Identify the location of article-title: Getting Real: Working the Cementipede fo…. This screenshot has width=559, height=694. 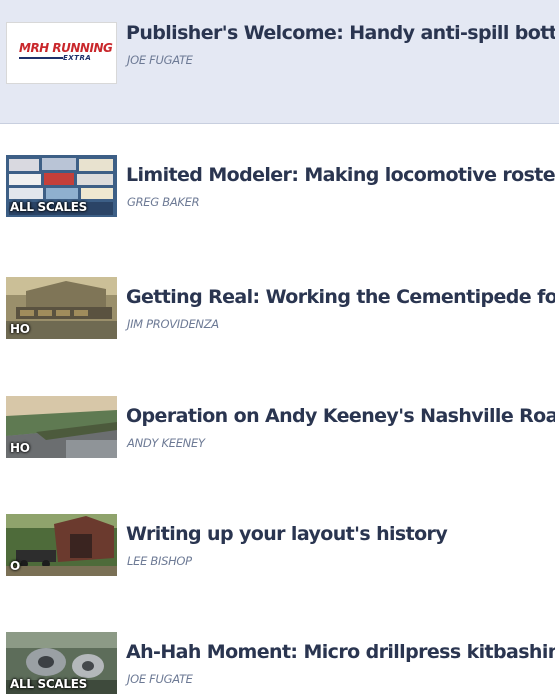
(340, 297).